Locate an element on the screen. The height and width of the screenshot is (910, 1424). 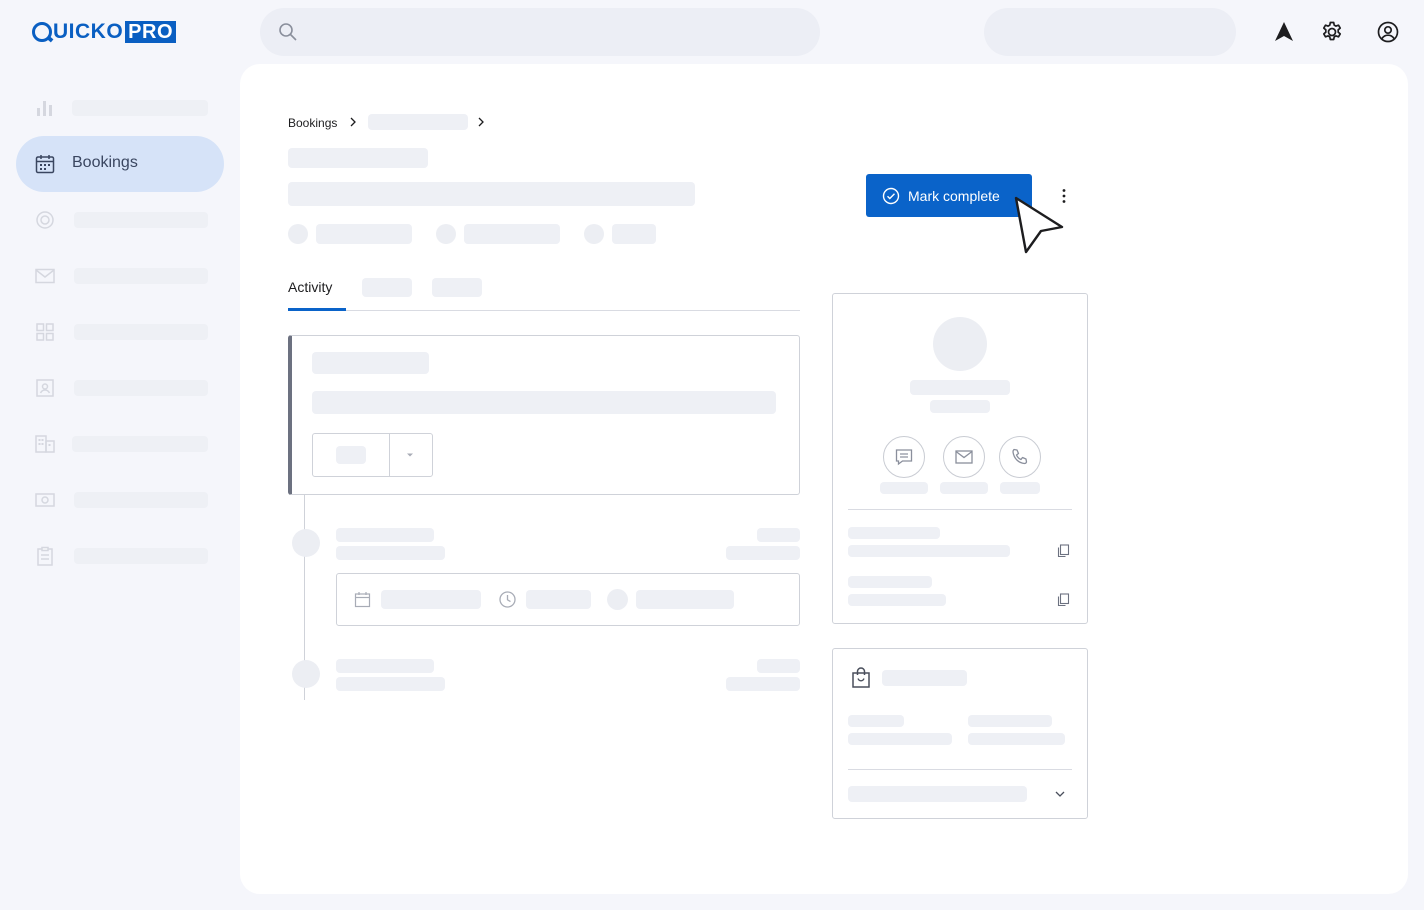
tab-activity: Activity is located at coordinates (310, 287).